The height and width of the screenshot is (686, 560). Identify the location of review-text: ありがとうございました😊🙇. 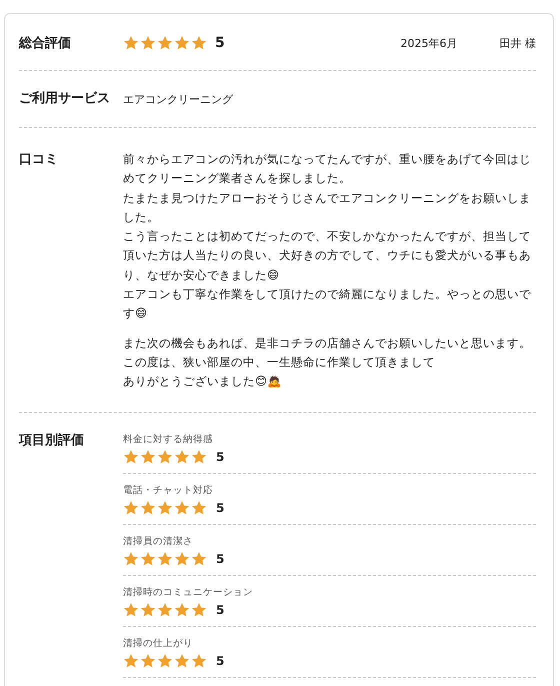
(203, 381).